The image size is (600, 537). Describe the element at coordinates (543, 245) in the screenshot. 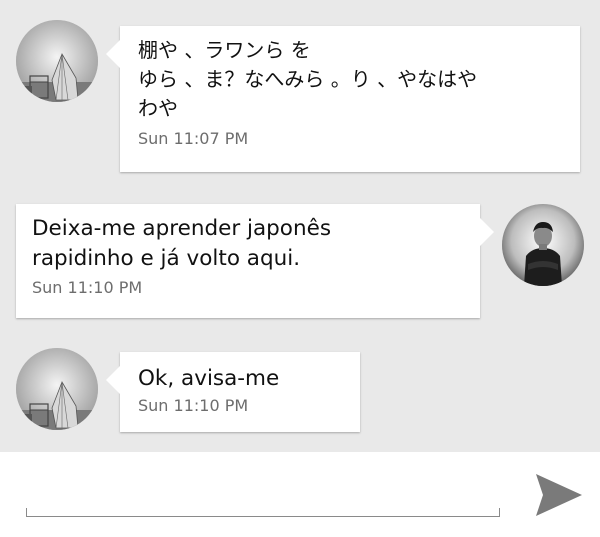

I see `person-avatar` at that location.